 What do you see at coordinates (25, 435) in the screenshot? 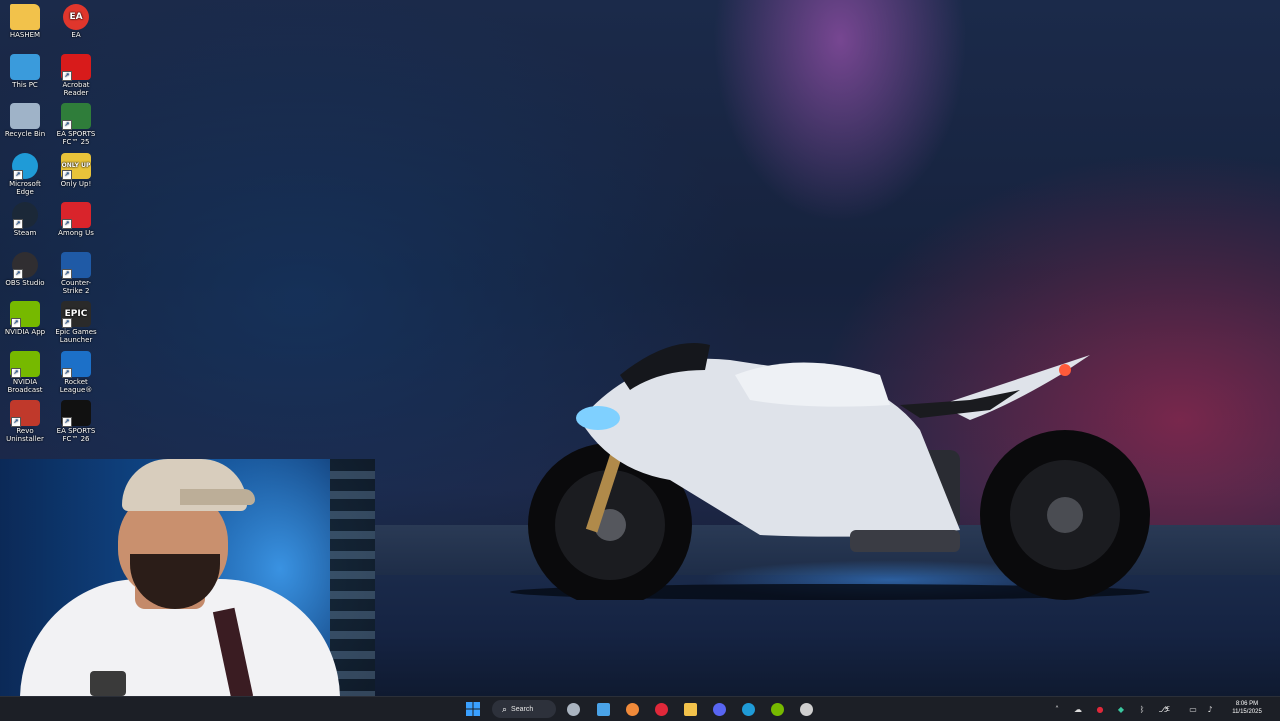
I see `desktop-icon-label: Revo Uninstaller` at bounding box center [25, 435].